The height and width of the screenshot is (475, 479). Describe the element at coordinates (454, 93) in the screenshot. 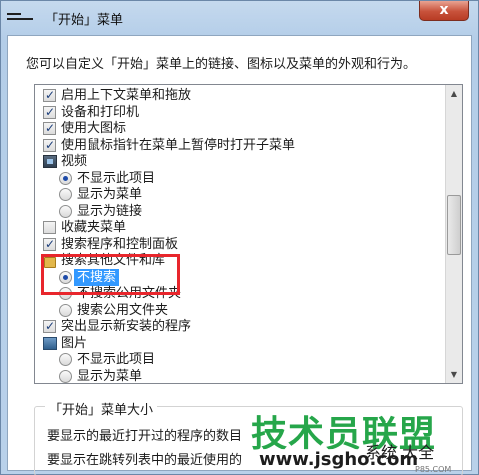

I see `scroll-up-icon: ▲` at that location.